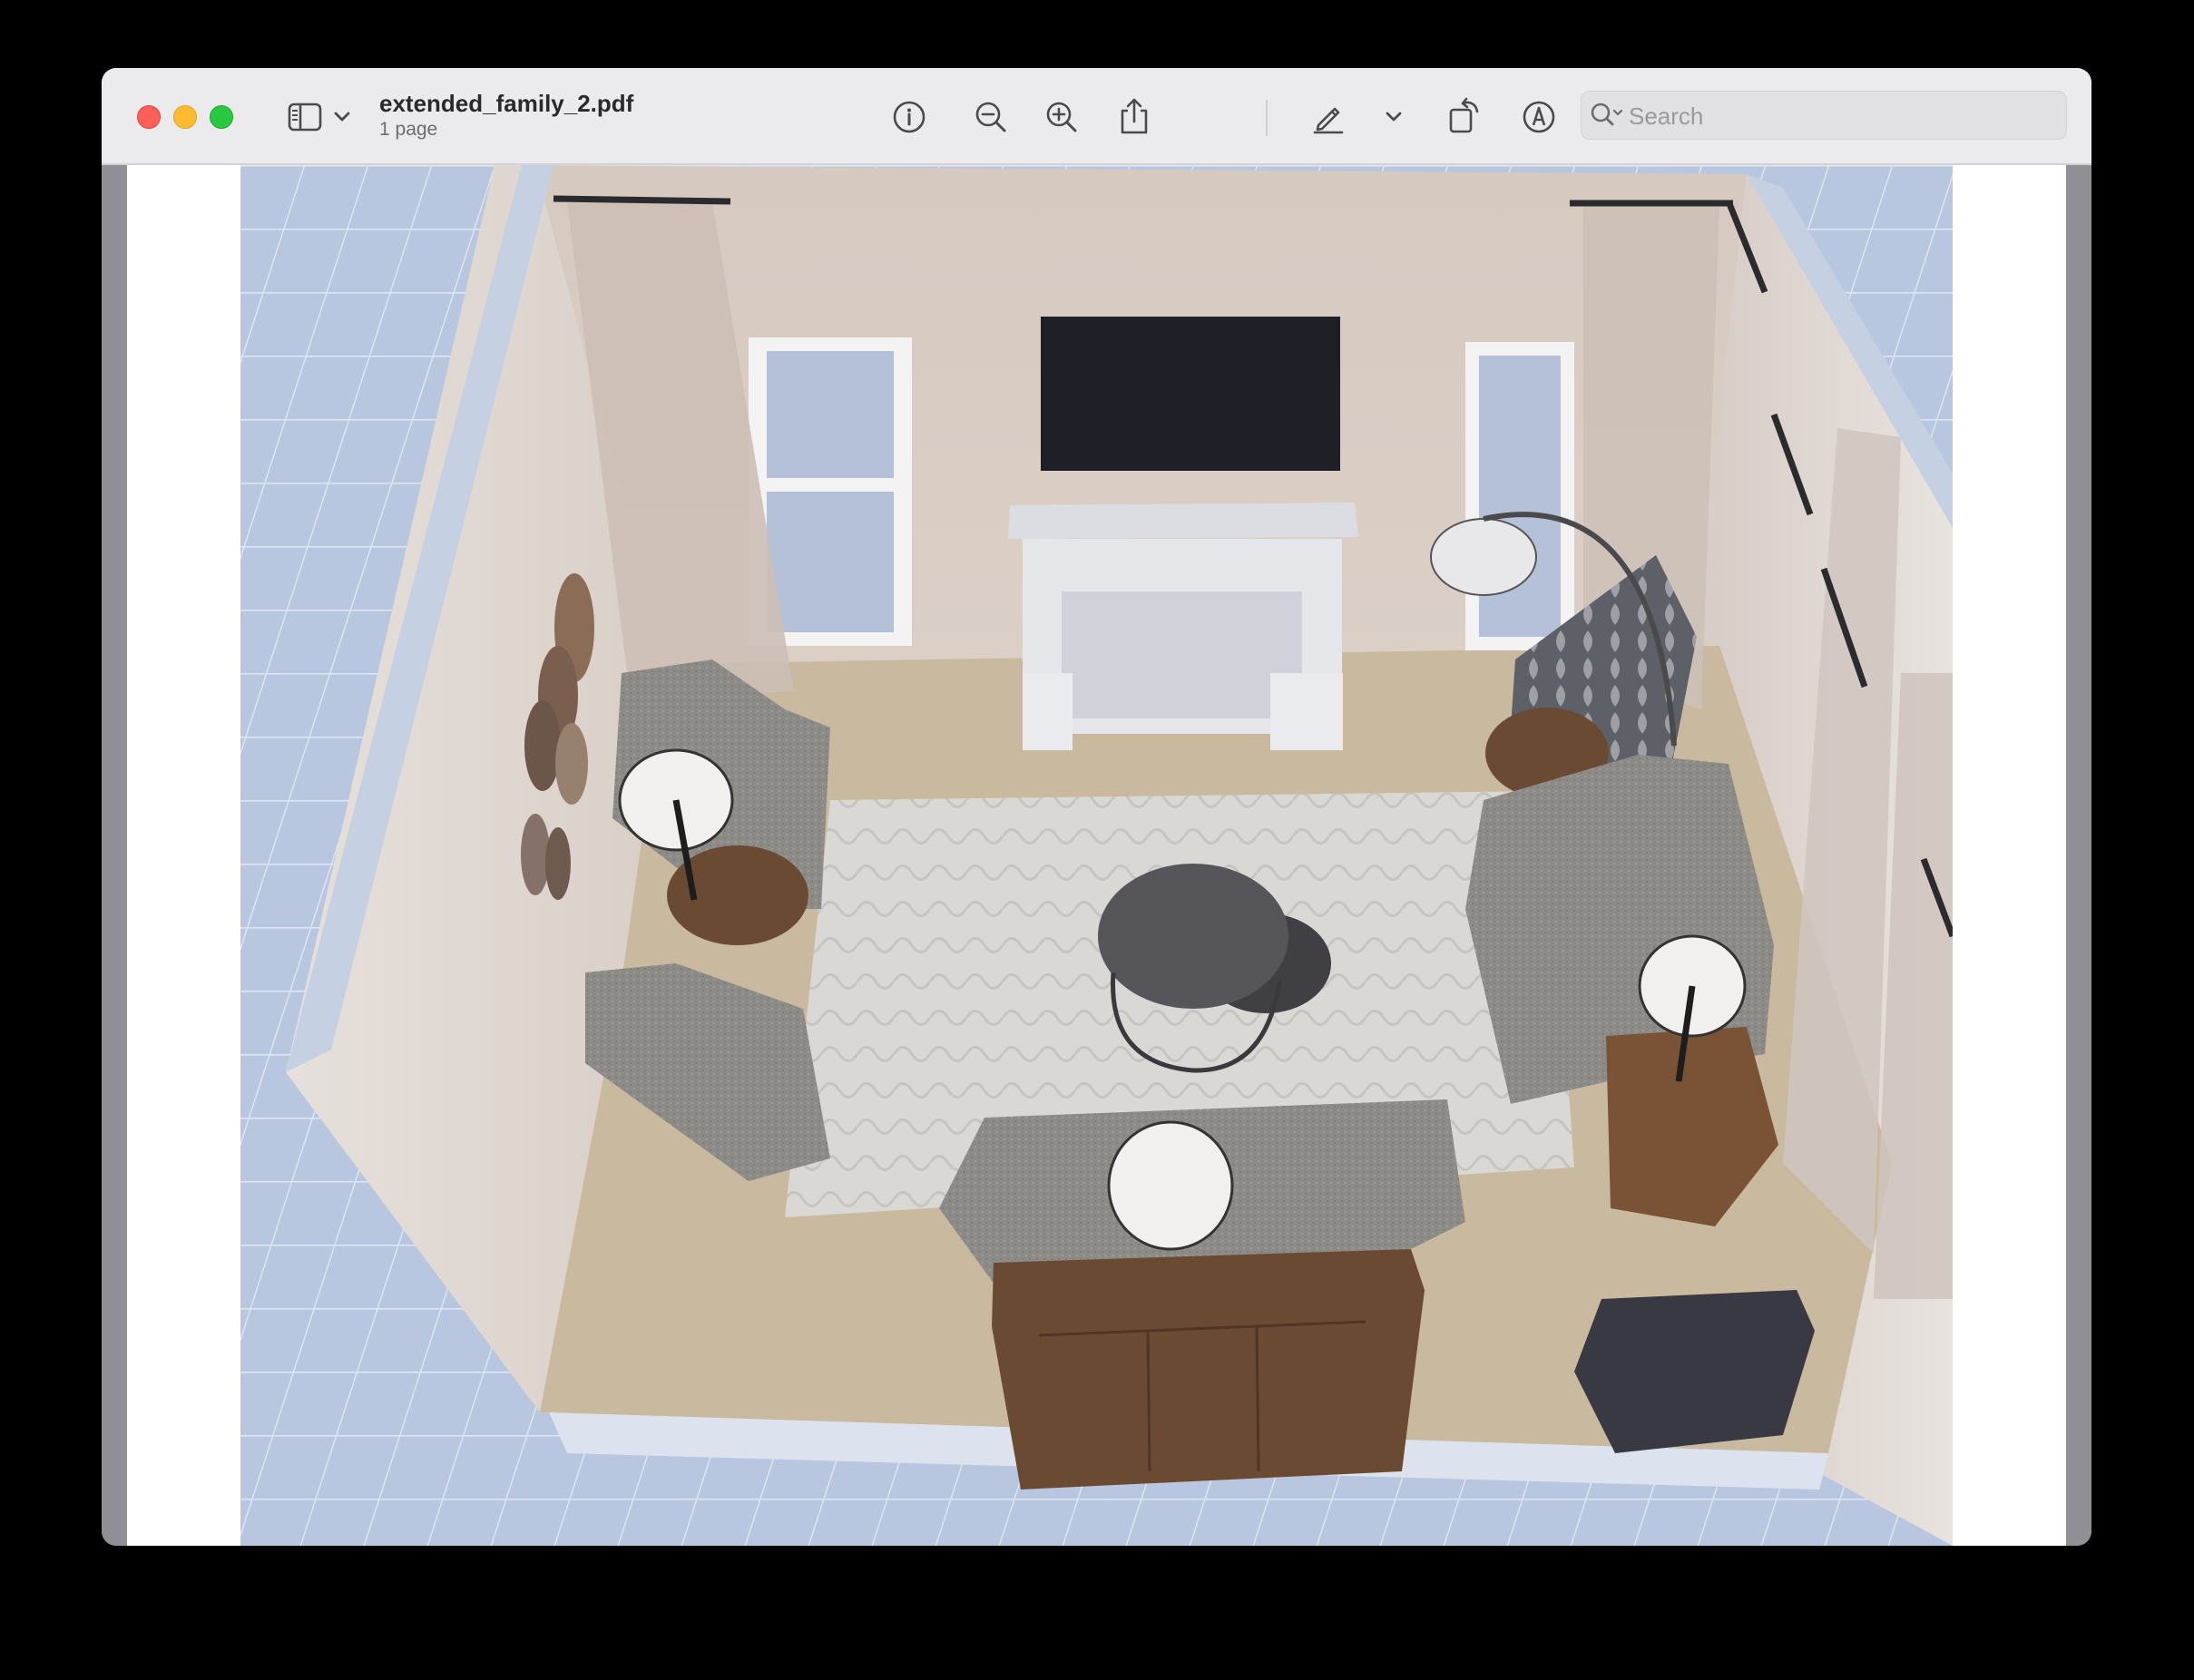 This screenshot has height=1680, width=2194. Describe the element at coordinates (222, 117) in the screenshot. I see `maximize-button` at that location.